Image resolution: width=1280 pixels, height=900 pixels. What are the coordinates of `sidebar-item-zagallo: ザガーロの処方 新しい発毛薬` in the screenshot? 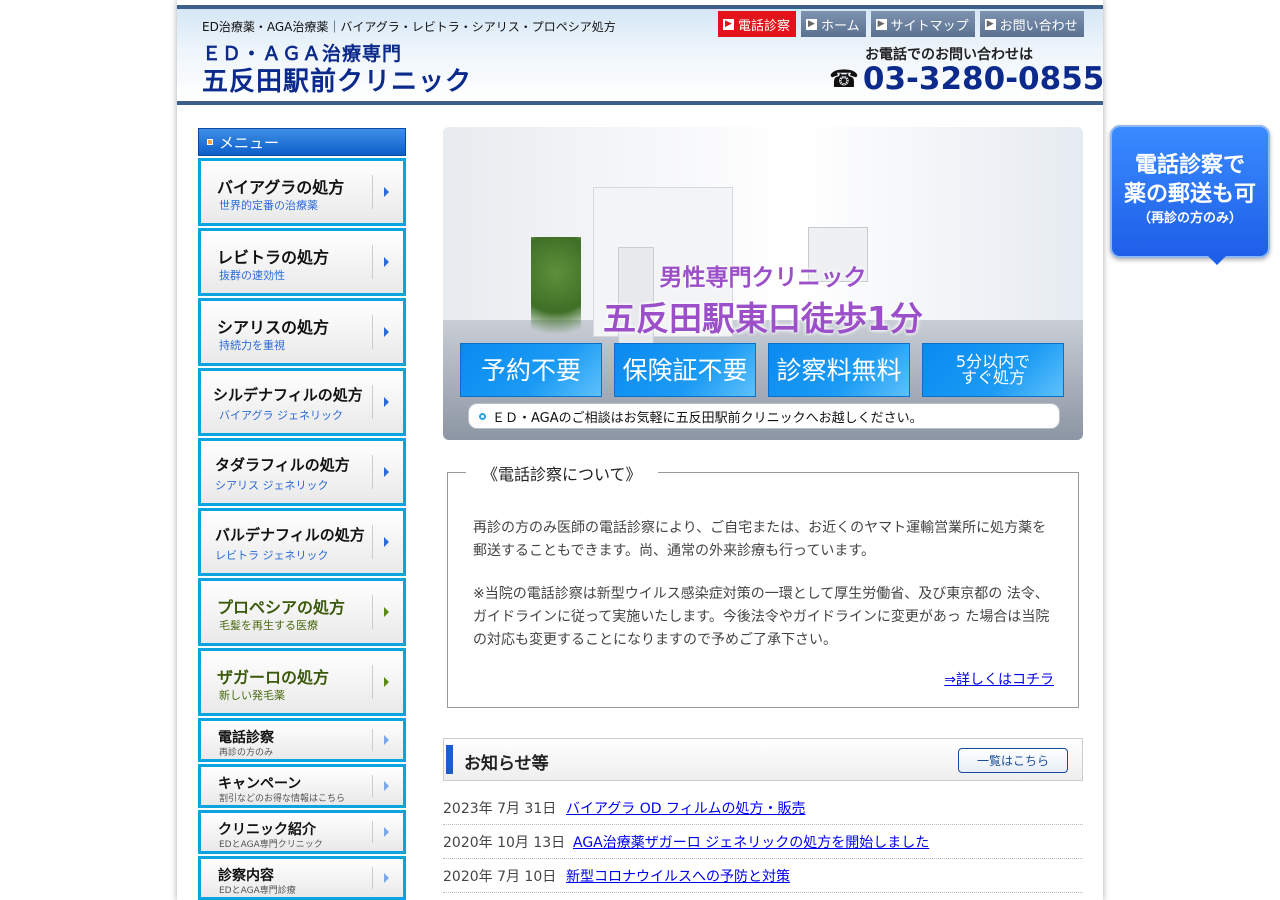 It's located at (302, 682).